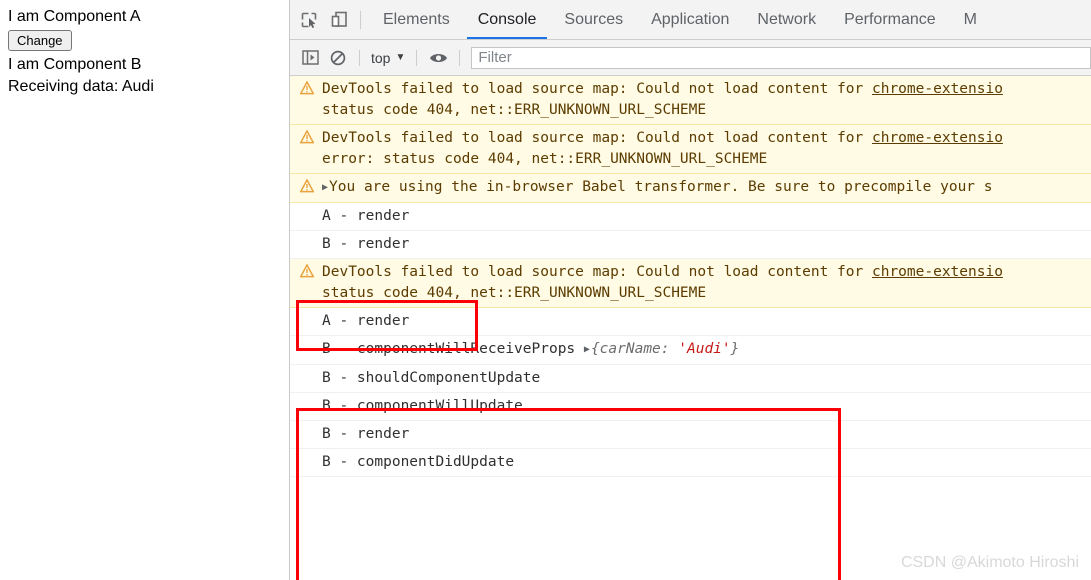 The image size is (1091, 580). Describe the element at coordinates (438, 58) in the screenshot. I see `live-expression-eye-icon` at that location.